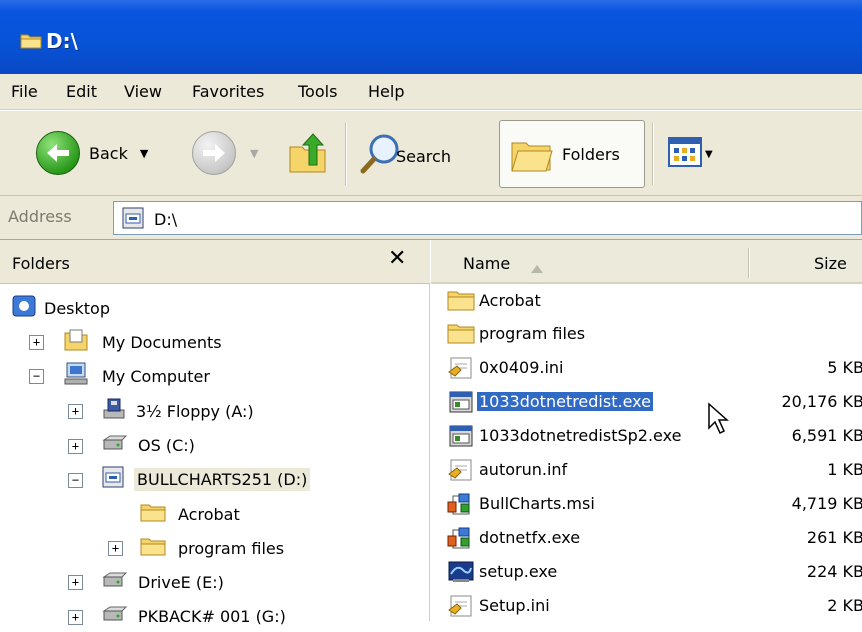 This screenshot has height=632, width=862. What do you see at coordinates (521, 367) in the screenshot?
I see `file-name: 0x0409.ini` at bounding box center [521, 367].